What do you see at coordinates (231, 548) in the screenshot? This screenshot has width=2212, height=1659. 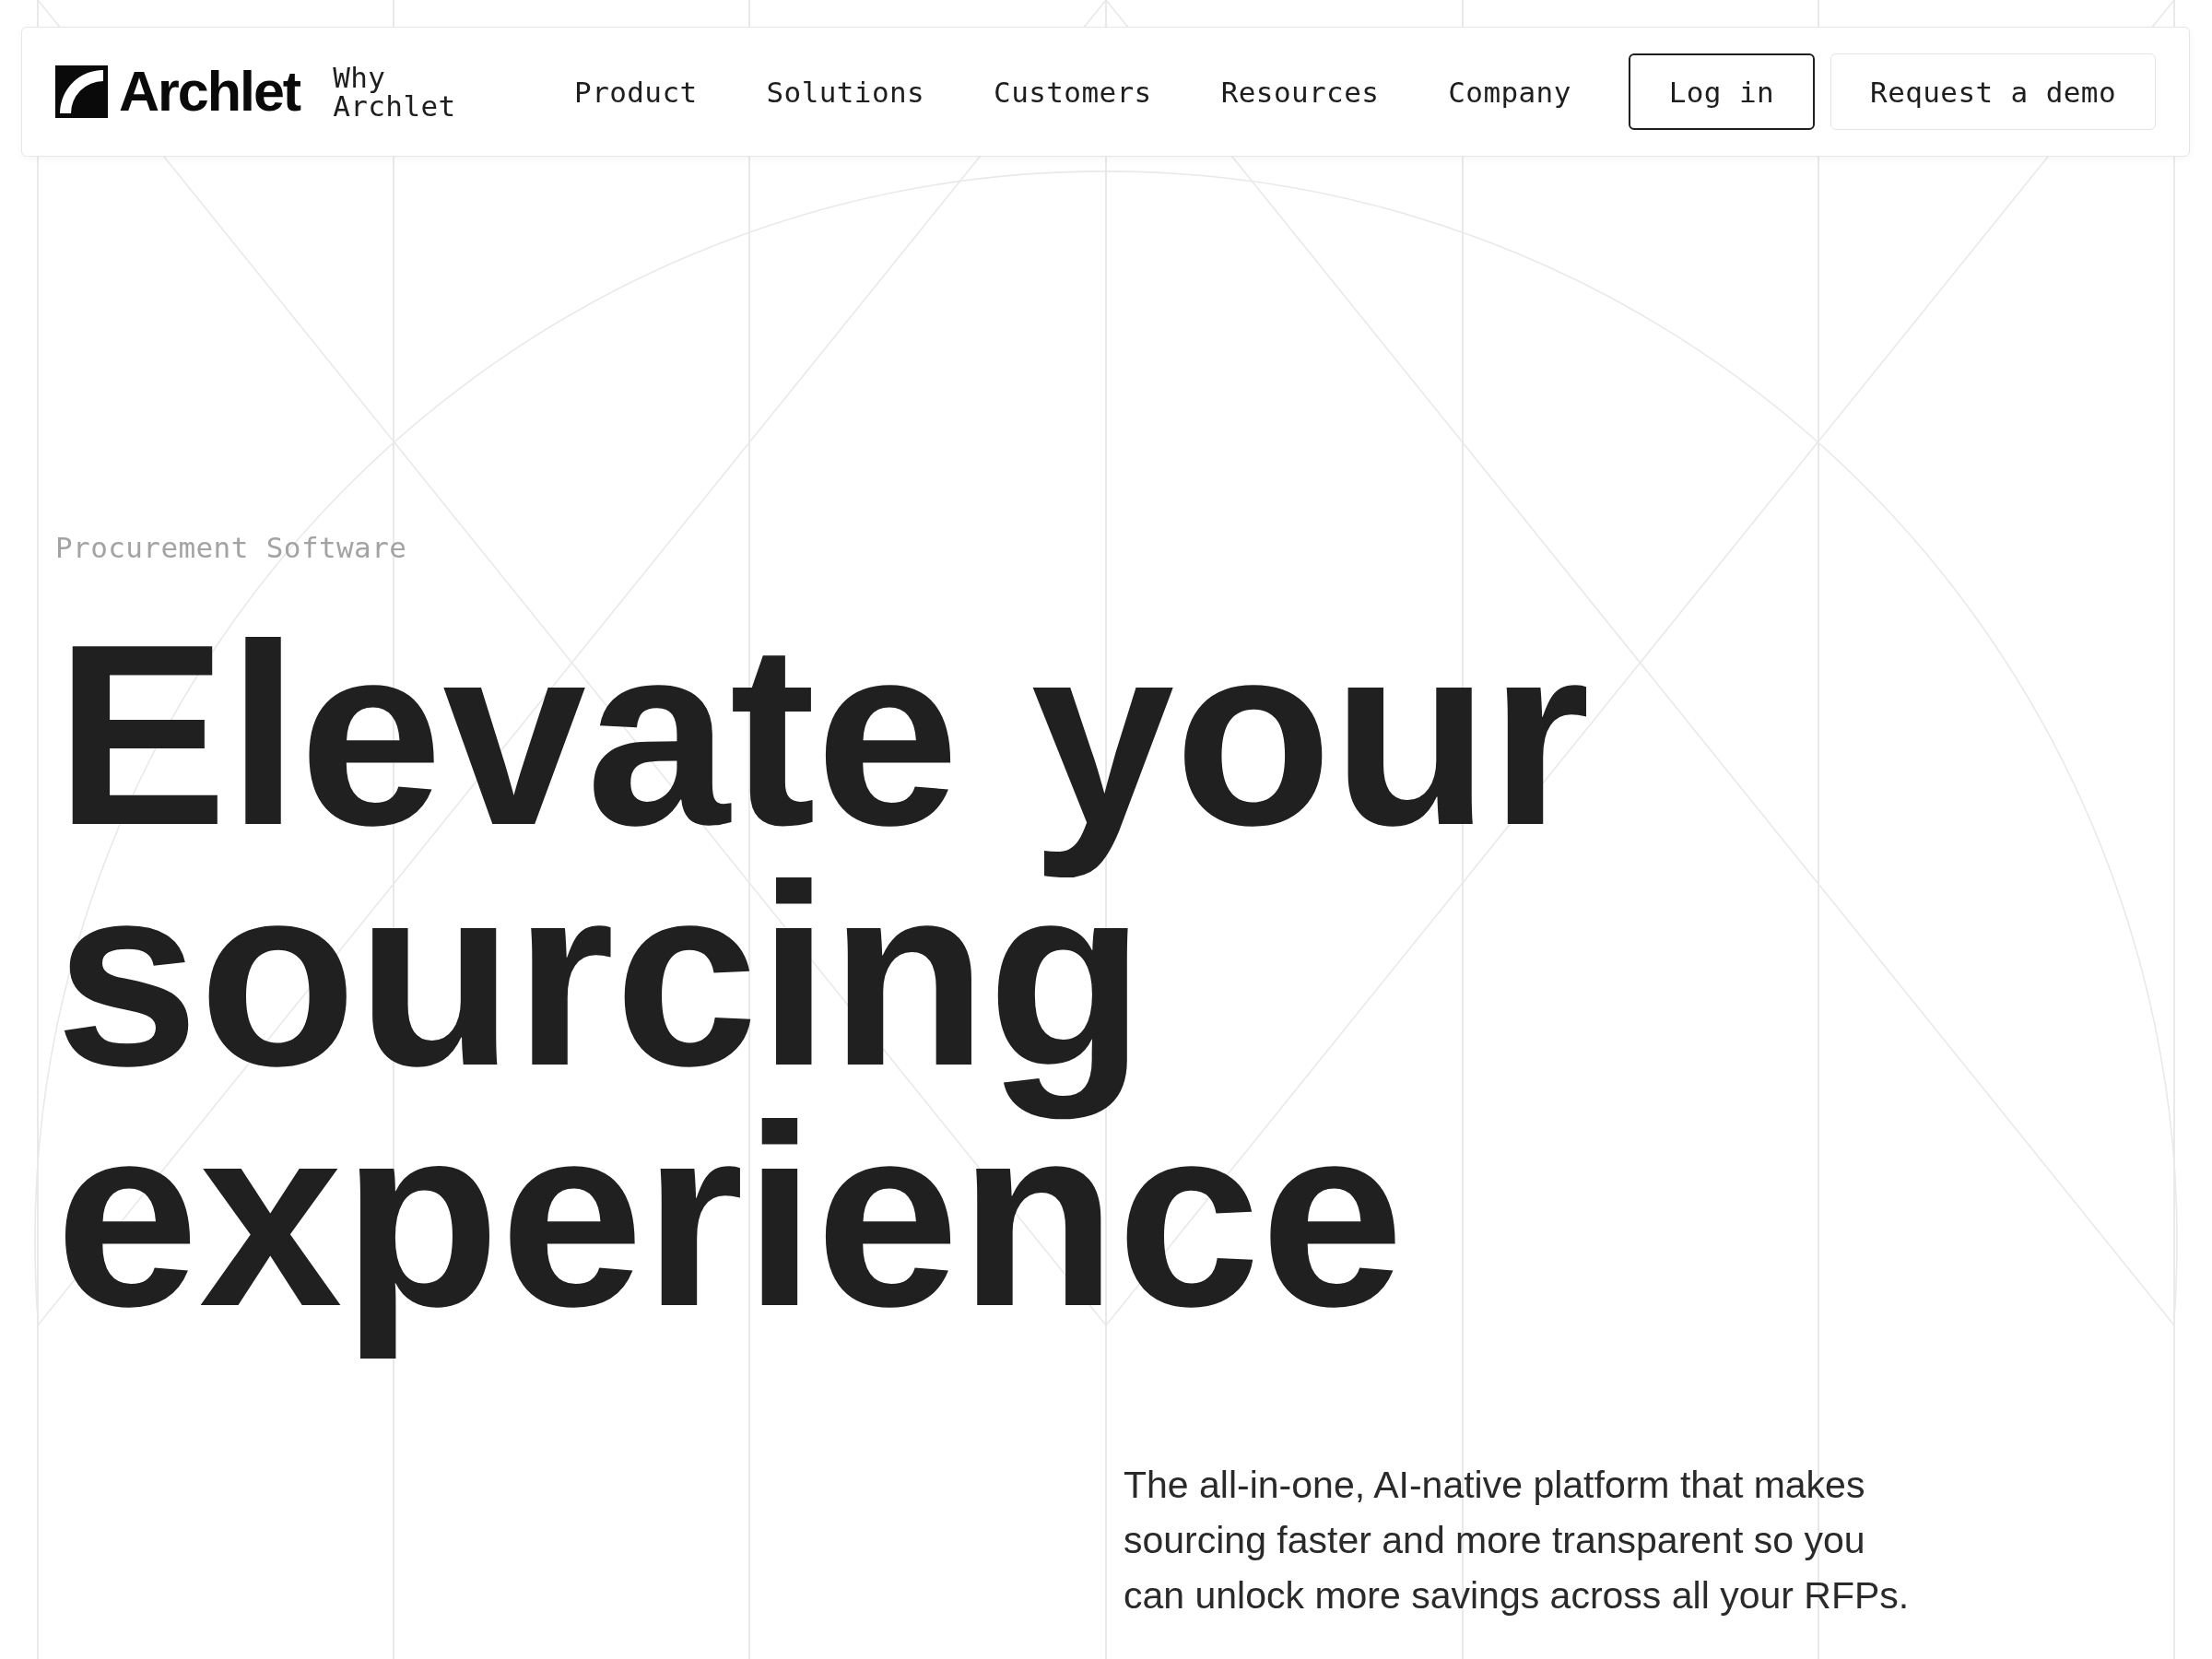 I see `eyebrow-label: Procurement Software` at bounding box center [231, 548].